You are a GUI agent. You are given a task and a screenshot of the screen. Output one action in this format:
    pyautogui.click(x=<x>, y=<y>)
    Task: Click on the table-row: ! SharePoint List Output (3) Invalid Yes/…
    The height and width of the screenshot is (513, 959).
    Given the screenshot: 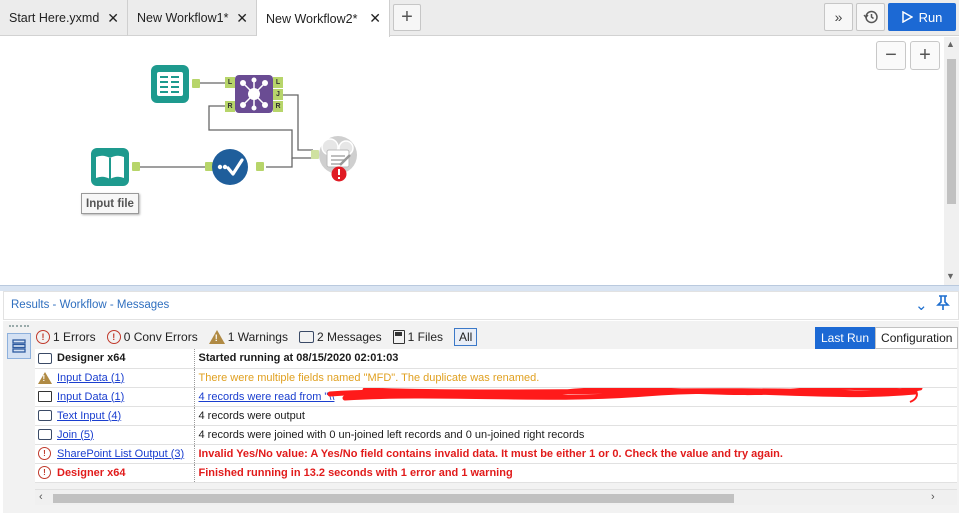 What is the action you would take?
    pyautogui.click(x=496, y=454)
    